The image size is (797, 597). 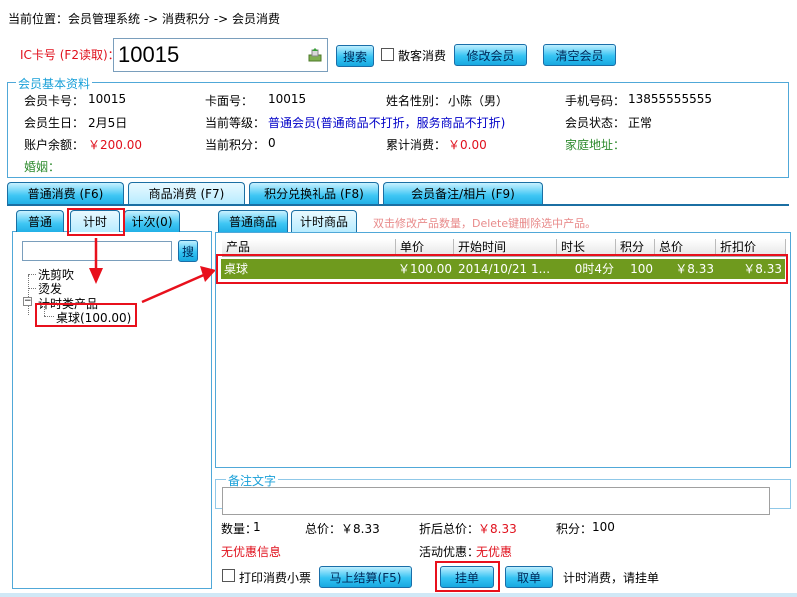 What do you see at coordinates (387, 54) in the screenshot?
I see `guest-checkbox` at bounding box center [387, 54].